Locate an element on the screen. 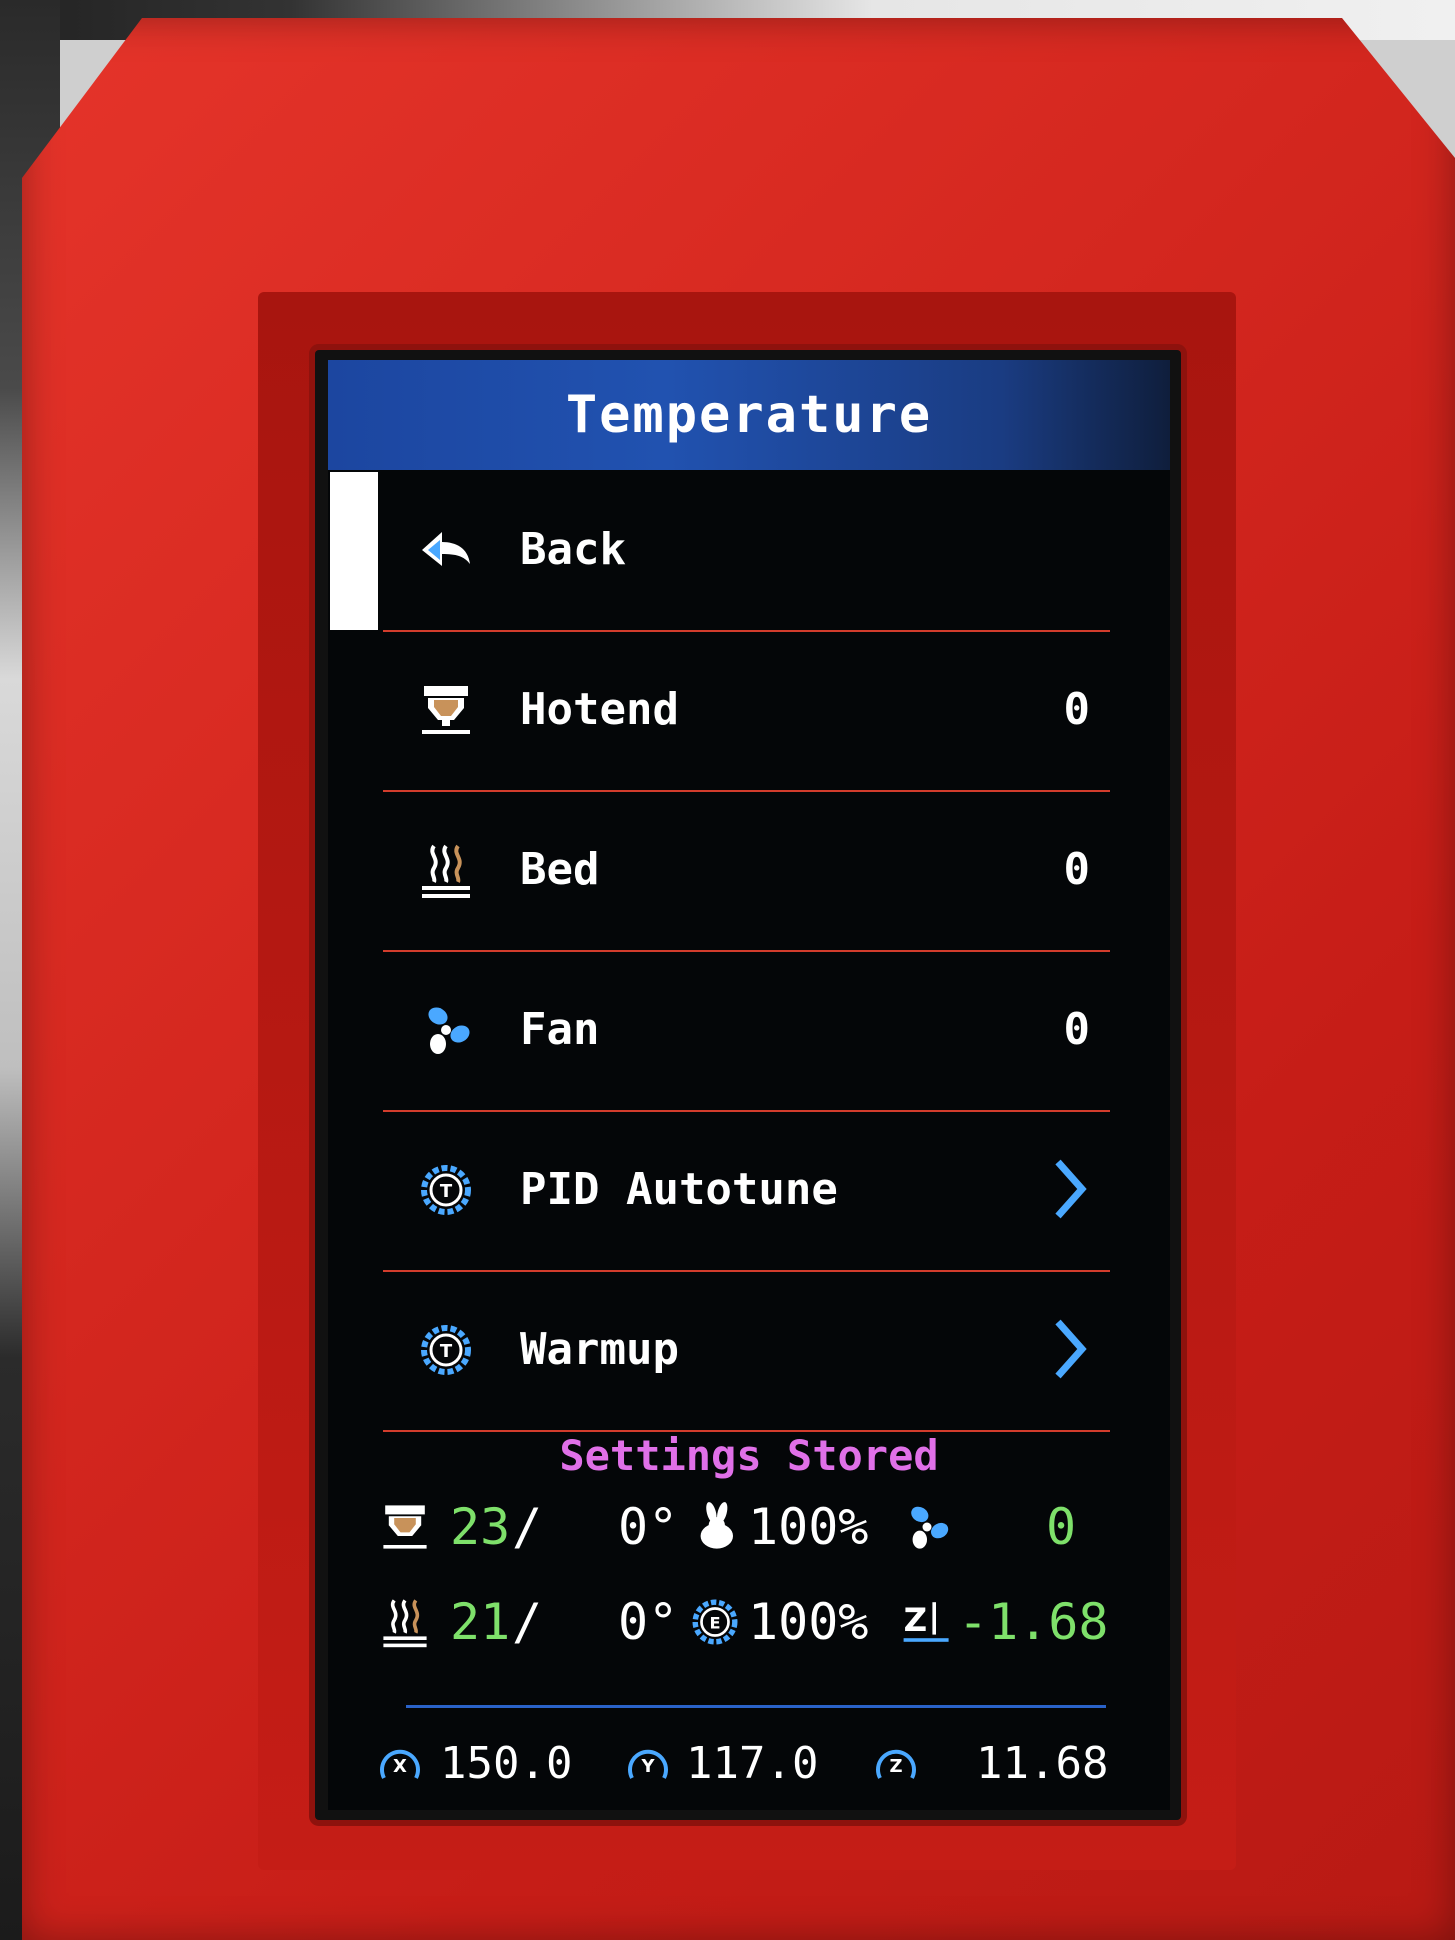  status-message: Settings Stored is located at coordinates (749, 1455).